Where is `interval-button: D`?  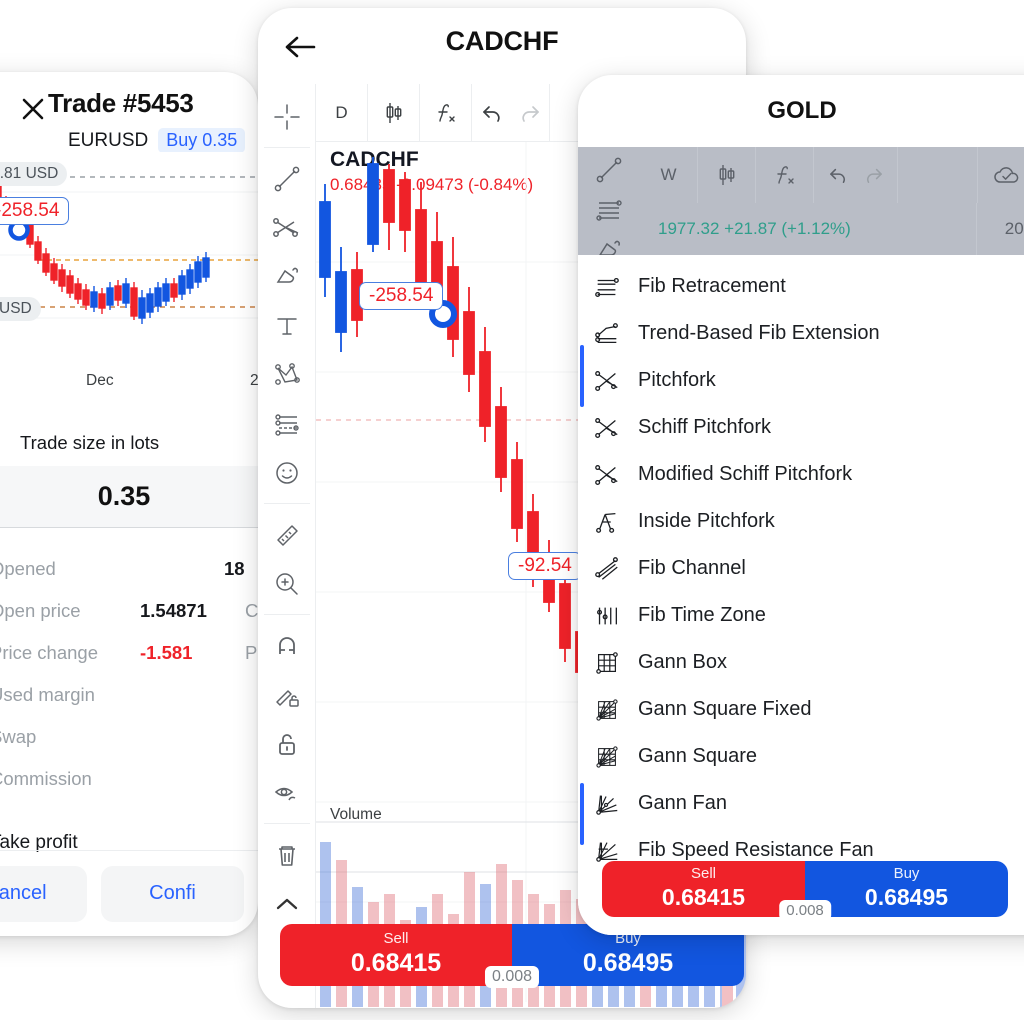 interval-button: D is located at coordinates (342, 112).